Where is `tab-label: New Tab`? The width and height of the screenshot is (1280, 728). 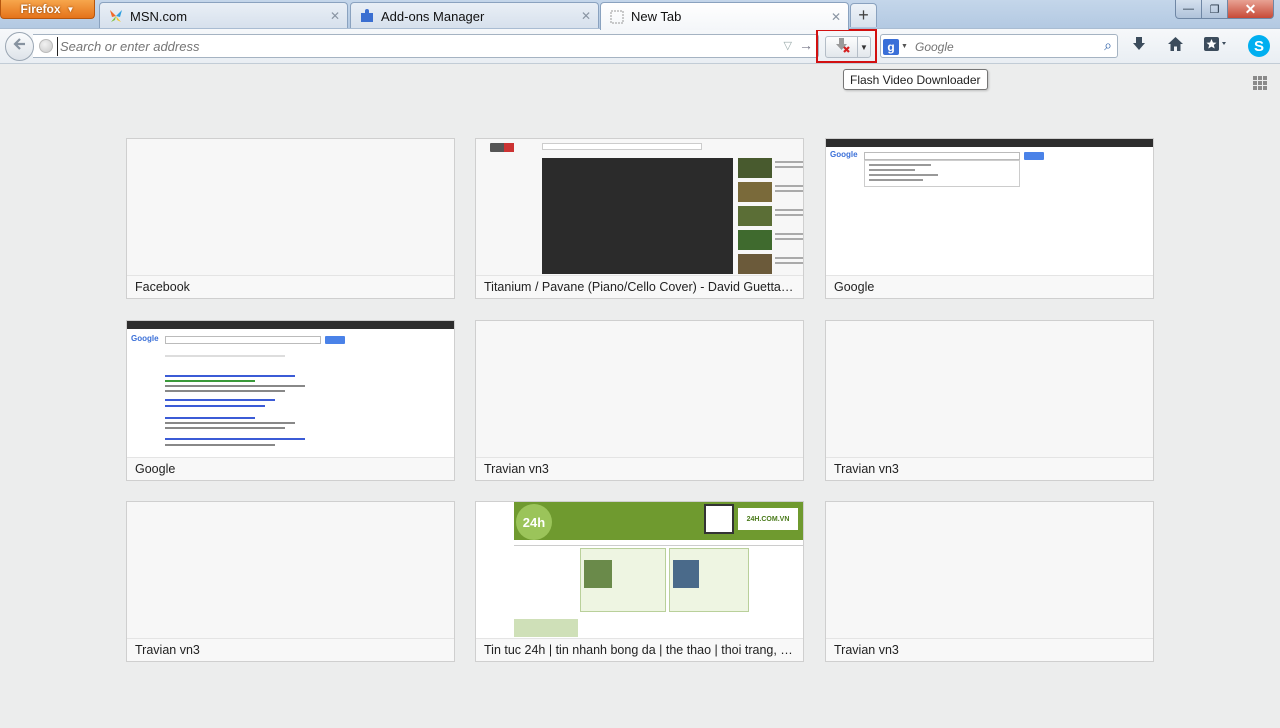 tab-label: New Tab is located at coordinates (656, 16).